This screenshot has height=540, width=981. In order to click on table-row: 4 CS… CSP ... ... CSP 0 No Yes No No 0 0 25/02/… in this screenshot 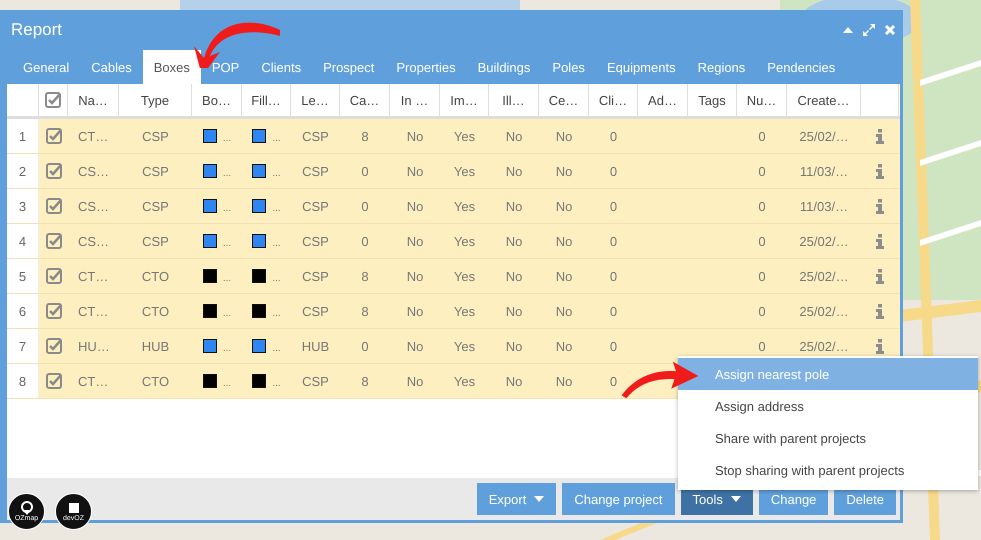, I will do `click(453, 241)`.